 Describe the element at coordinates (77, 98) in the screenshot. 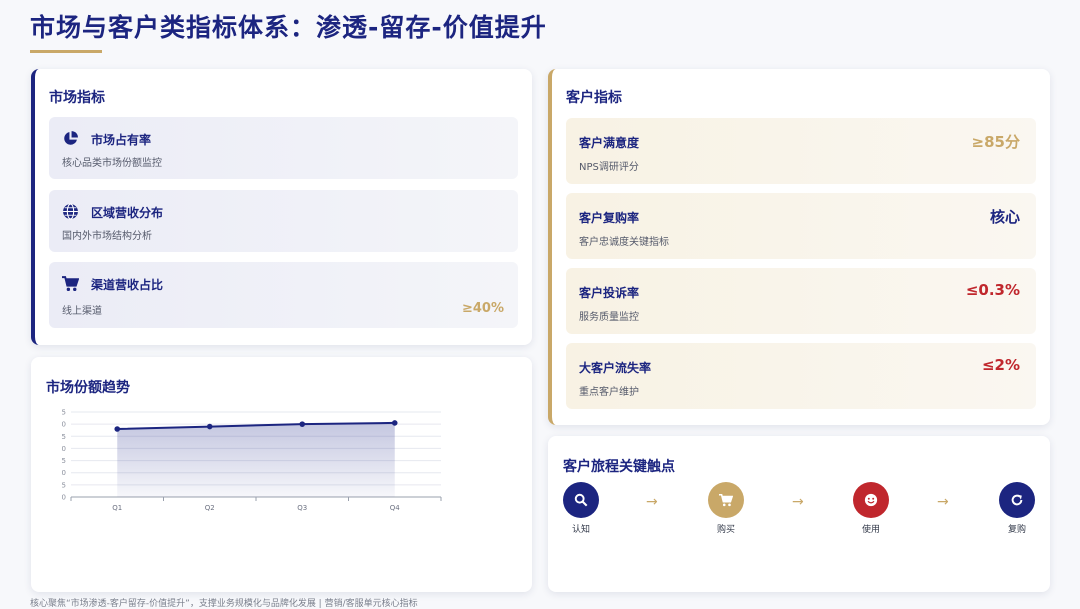

I see `market-card-title: 市场指标` at that location.